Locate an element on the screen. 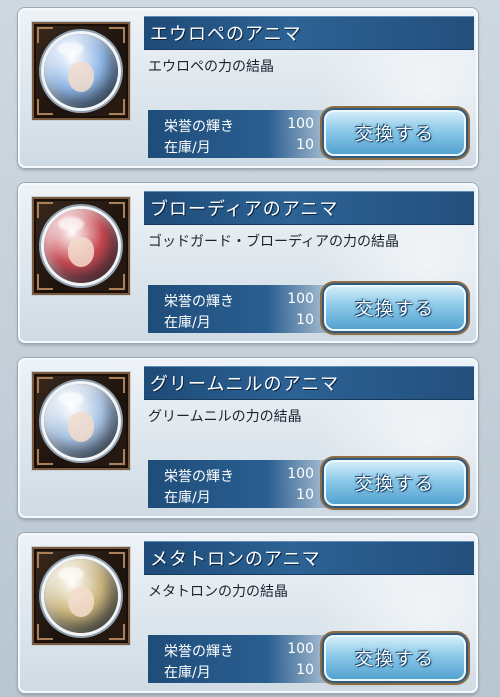 The image size is (500, 697). item-title-bar: メタトロンのアニマ is located at coordinates (309, 558).